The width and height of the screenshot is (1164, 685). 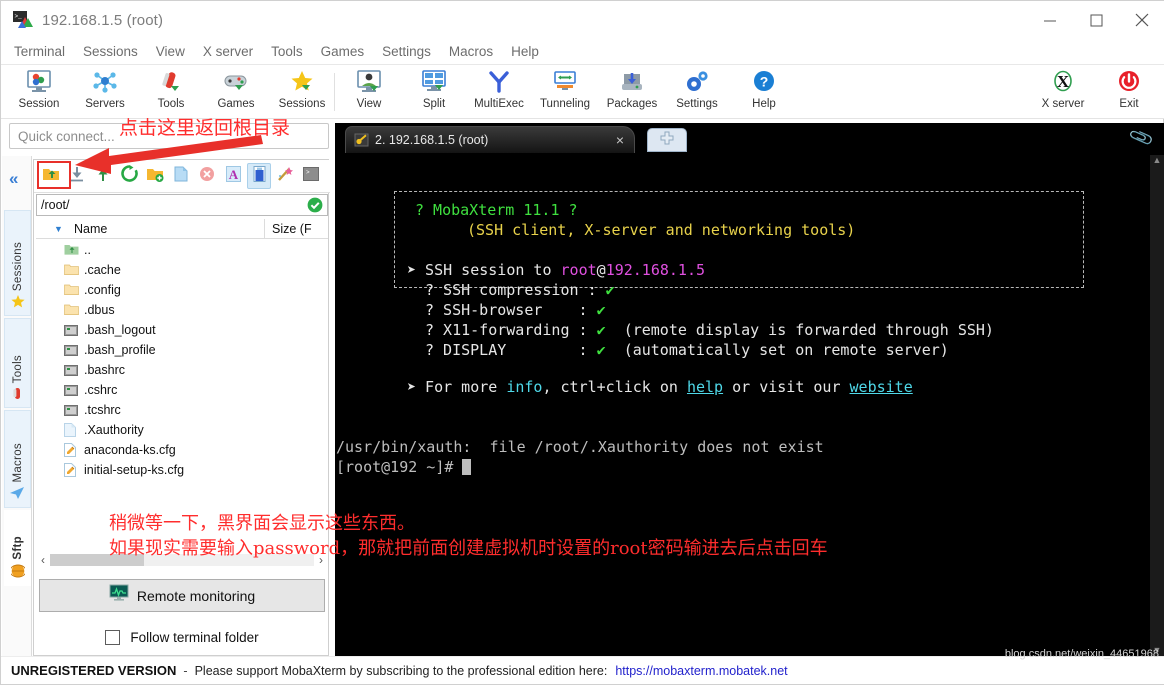 What do you see at coordinates (110, 51) in the screenshot?
I see `menu-sessions: Sessions` at bounding box center [110, 51].